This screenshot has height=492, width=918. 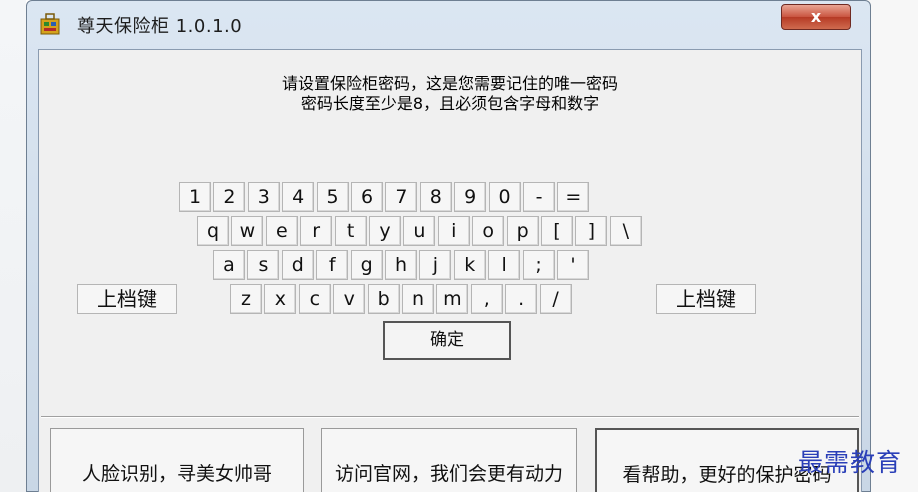 I want to click on key-1-7: i, so click(x=453, y=231).